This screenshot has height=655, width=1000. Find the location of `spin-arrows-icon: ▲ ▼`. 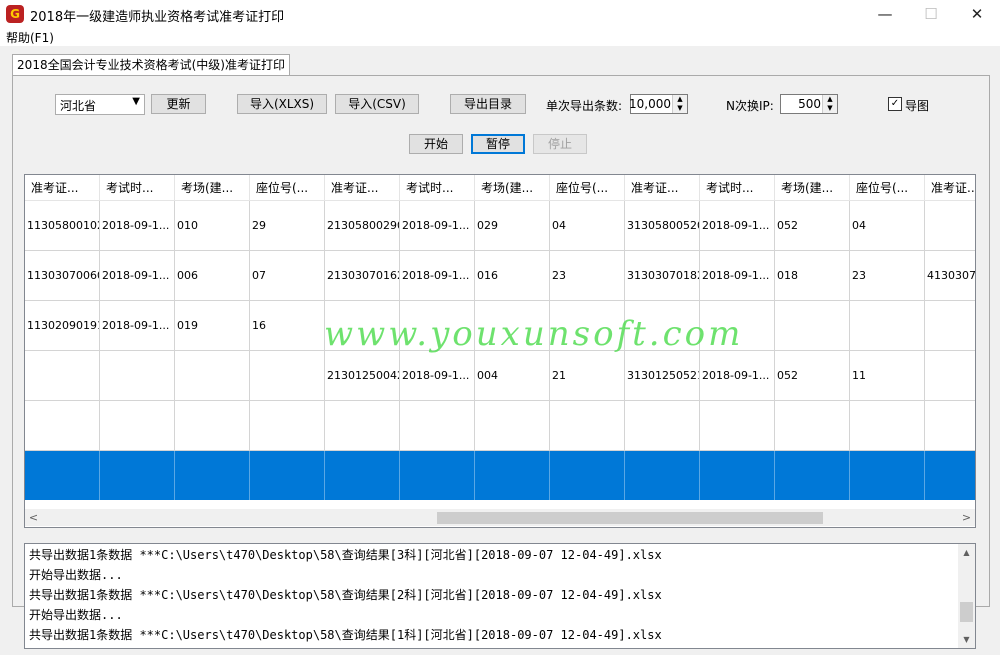

spin-arrows-icon: ▲ ▼ is located at coordinates (679, 104).